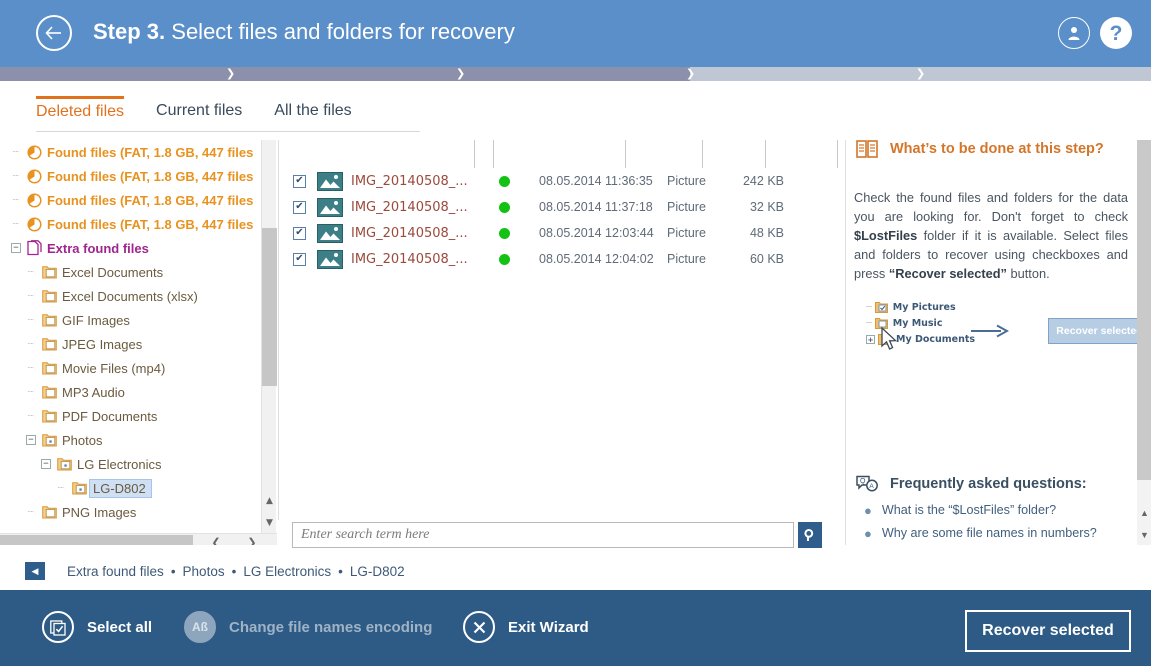 The image size is (1151, 666). I want to click on help-button: ?, so click(1116, 33).